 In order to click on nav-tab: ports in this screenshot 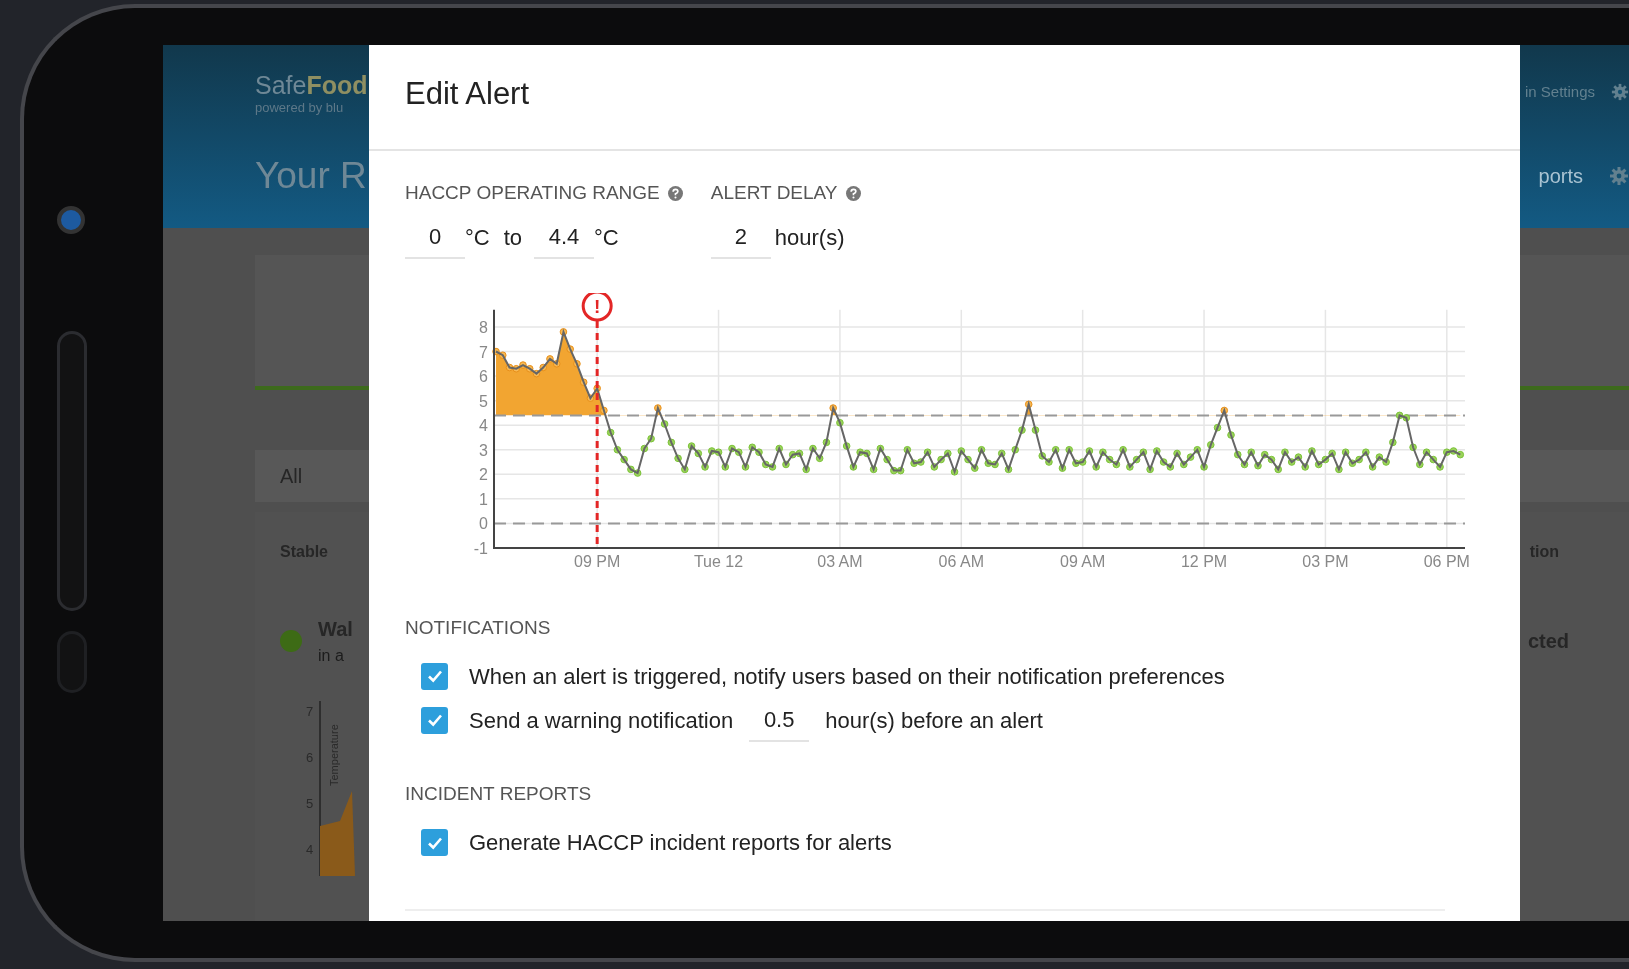, I will do `click(1560, 175)`.